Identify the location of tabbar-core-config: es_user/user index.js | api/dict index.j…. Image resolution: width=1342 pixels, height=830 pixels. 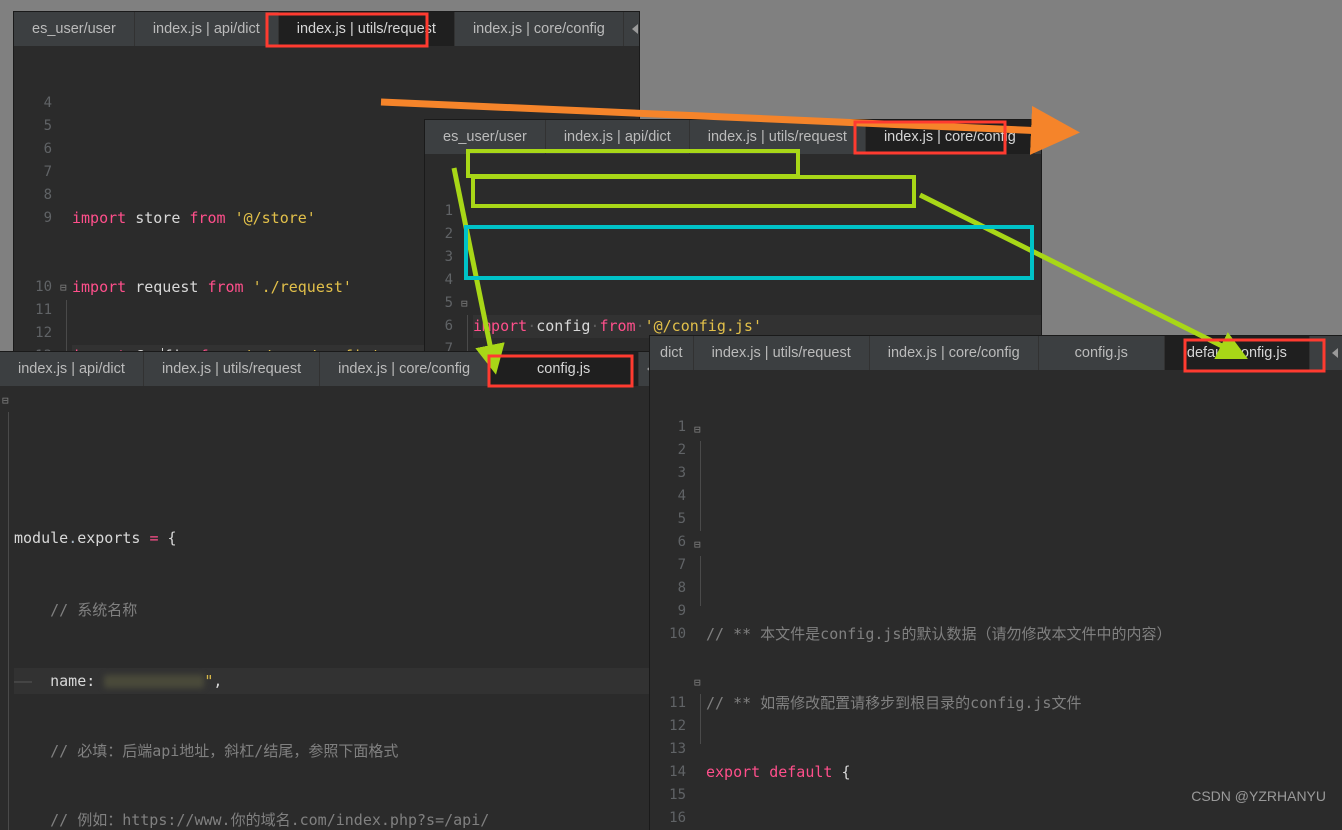
(733, 137).